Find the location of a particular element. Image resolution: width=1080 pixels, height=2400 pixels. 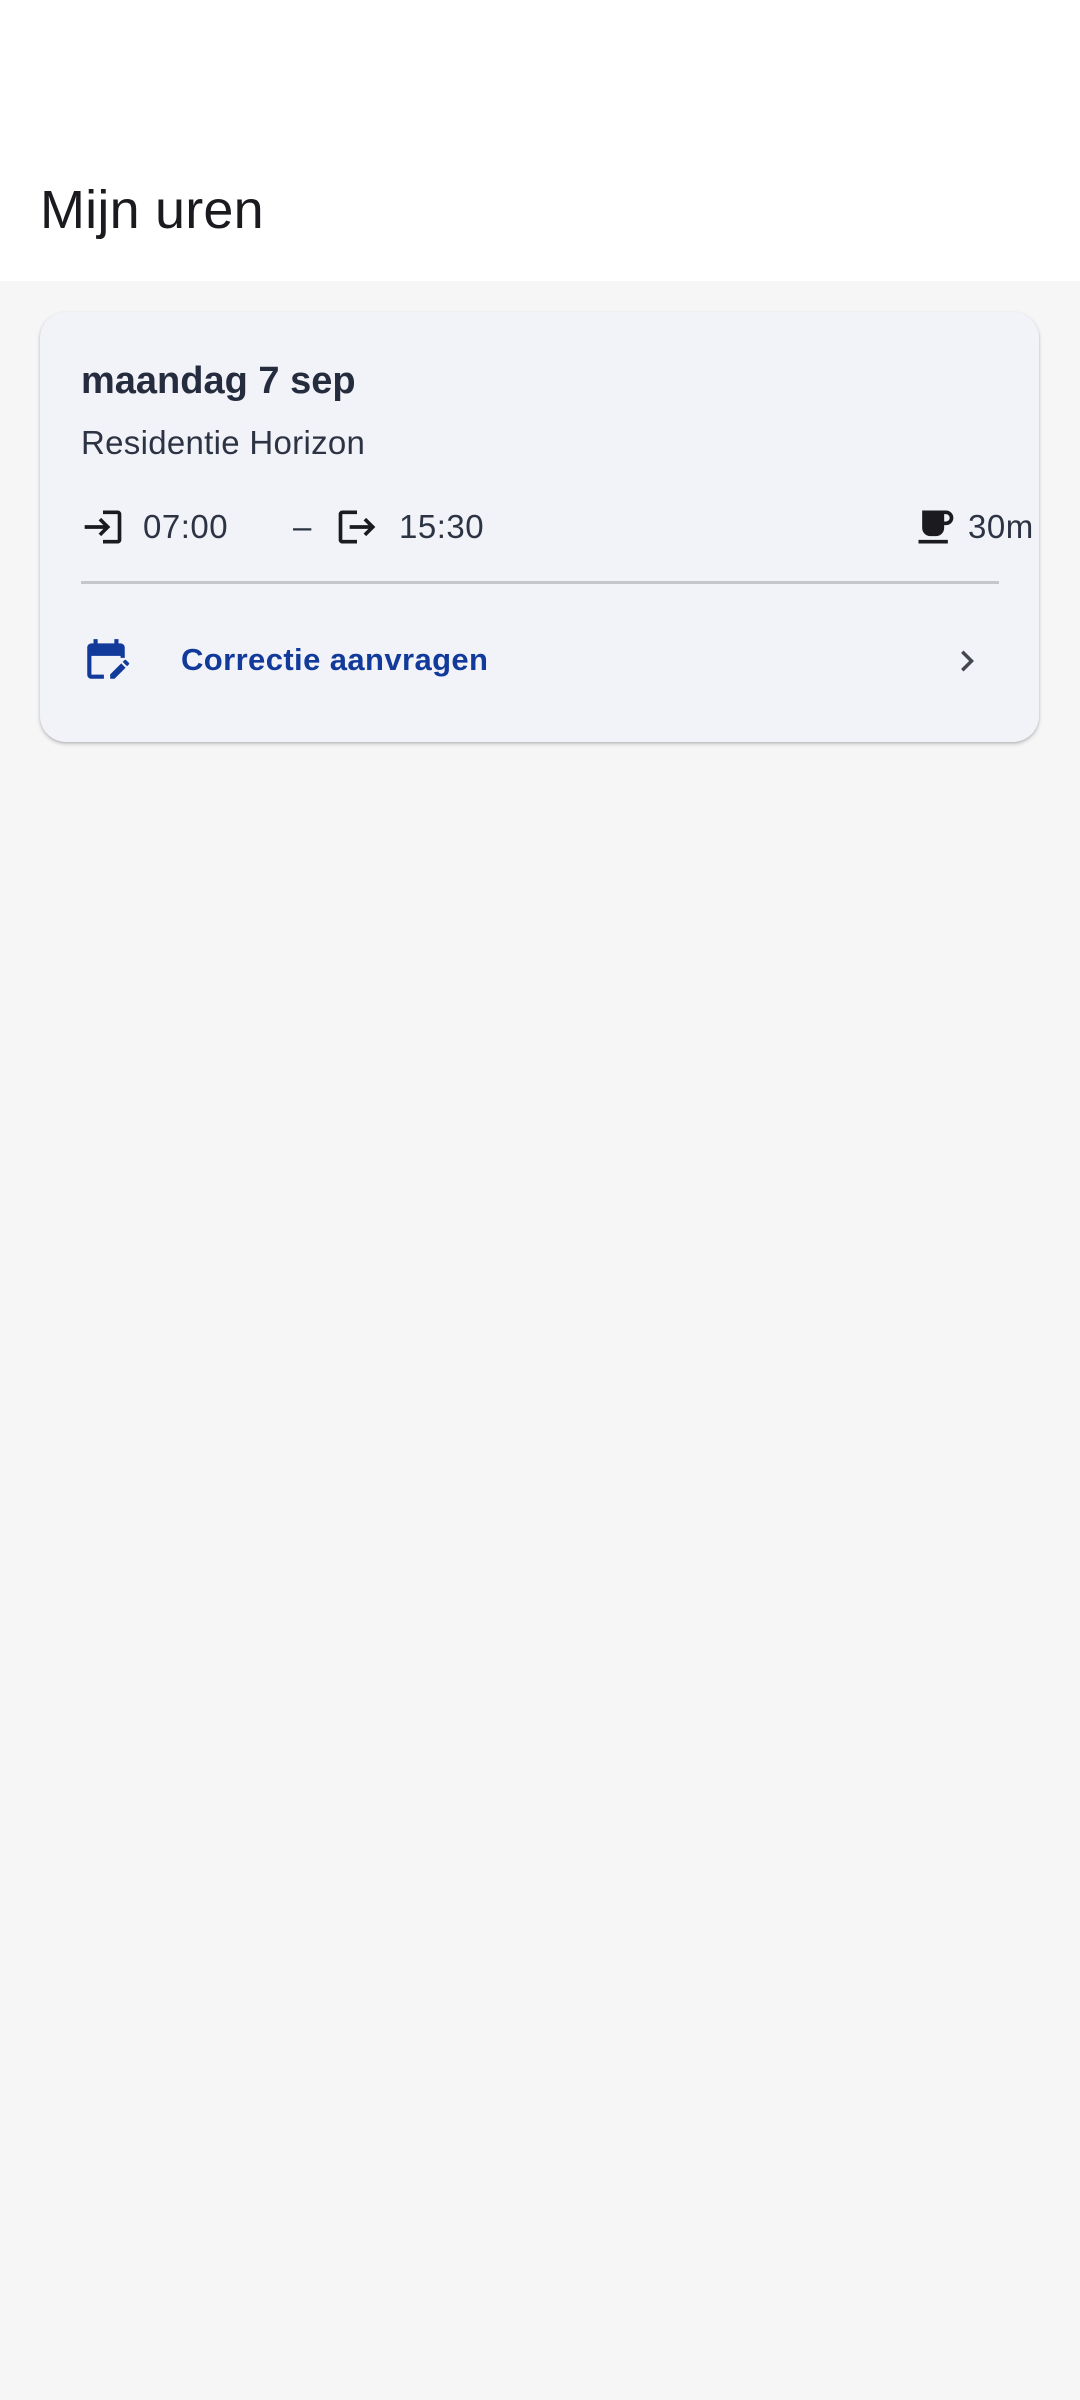

app-bar: Mijn uren is located at coordinates (540, 140).